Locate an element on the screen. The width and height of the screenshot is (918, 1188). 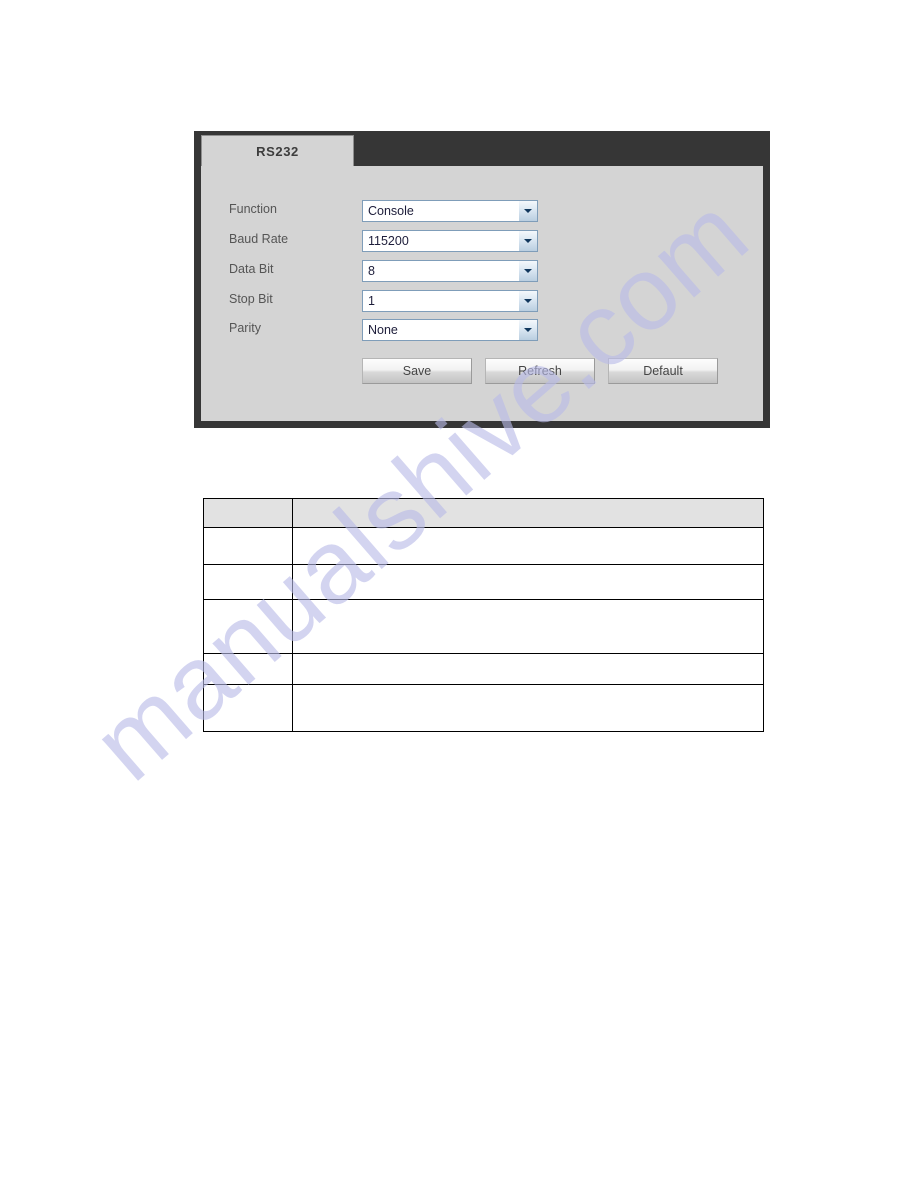
form-row-stop-bit: Stop Bit 1 is located at coordinates (482, 301).